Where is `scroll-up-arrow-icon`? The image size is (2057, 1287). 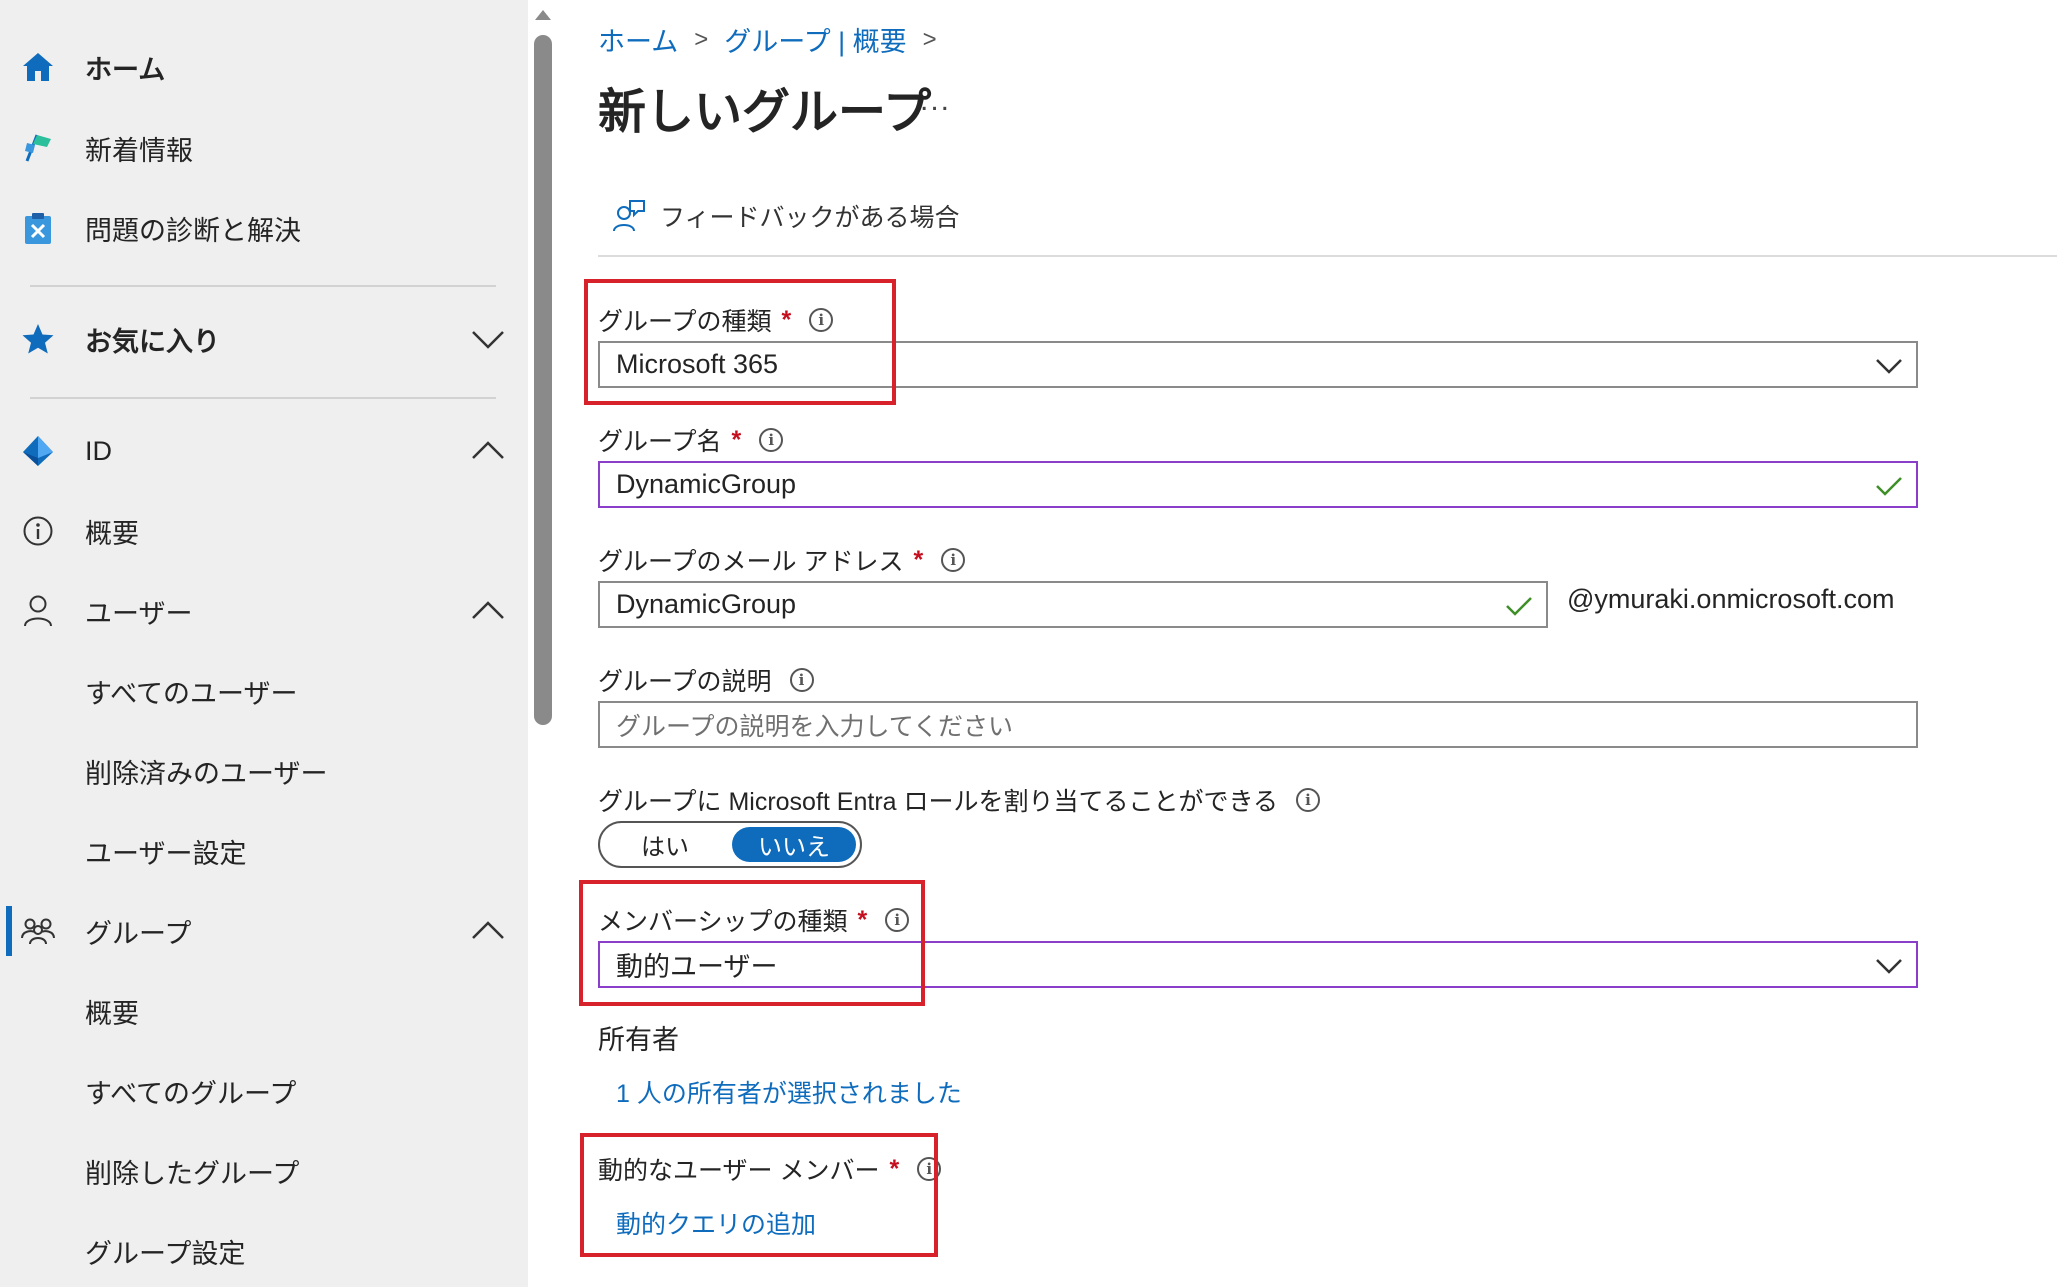 scroll-up-arrow-icon is located at coordinates (543, 15).